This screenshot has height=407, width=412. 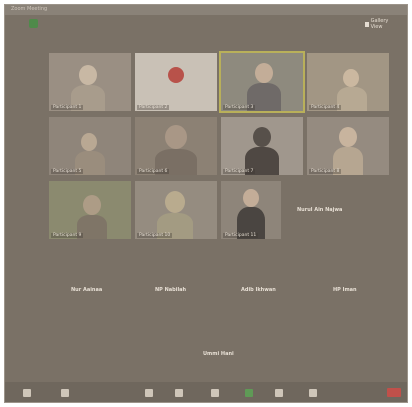 What do you see at coordinates (176, 75) in the screenshot?
I see `profile-logo` at bounding box center [176, 75].